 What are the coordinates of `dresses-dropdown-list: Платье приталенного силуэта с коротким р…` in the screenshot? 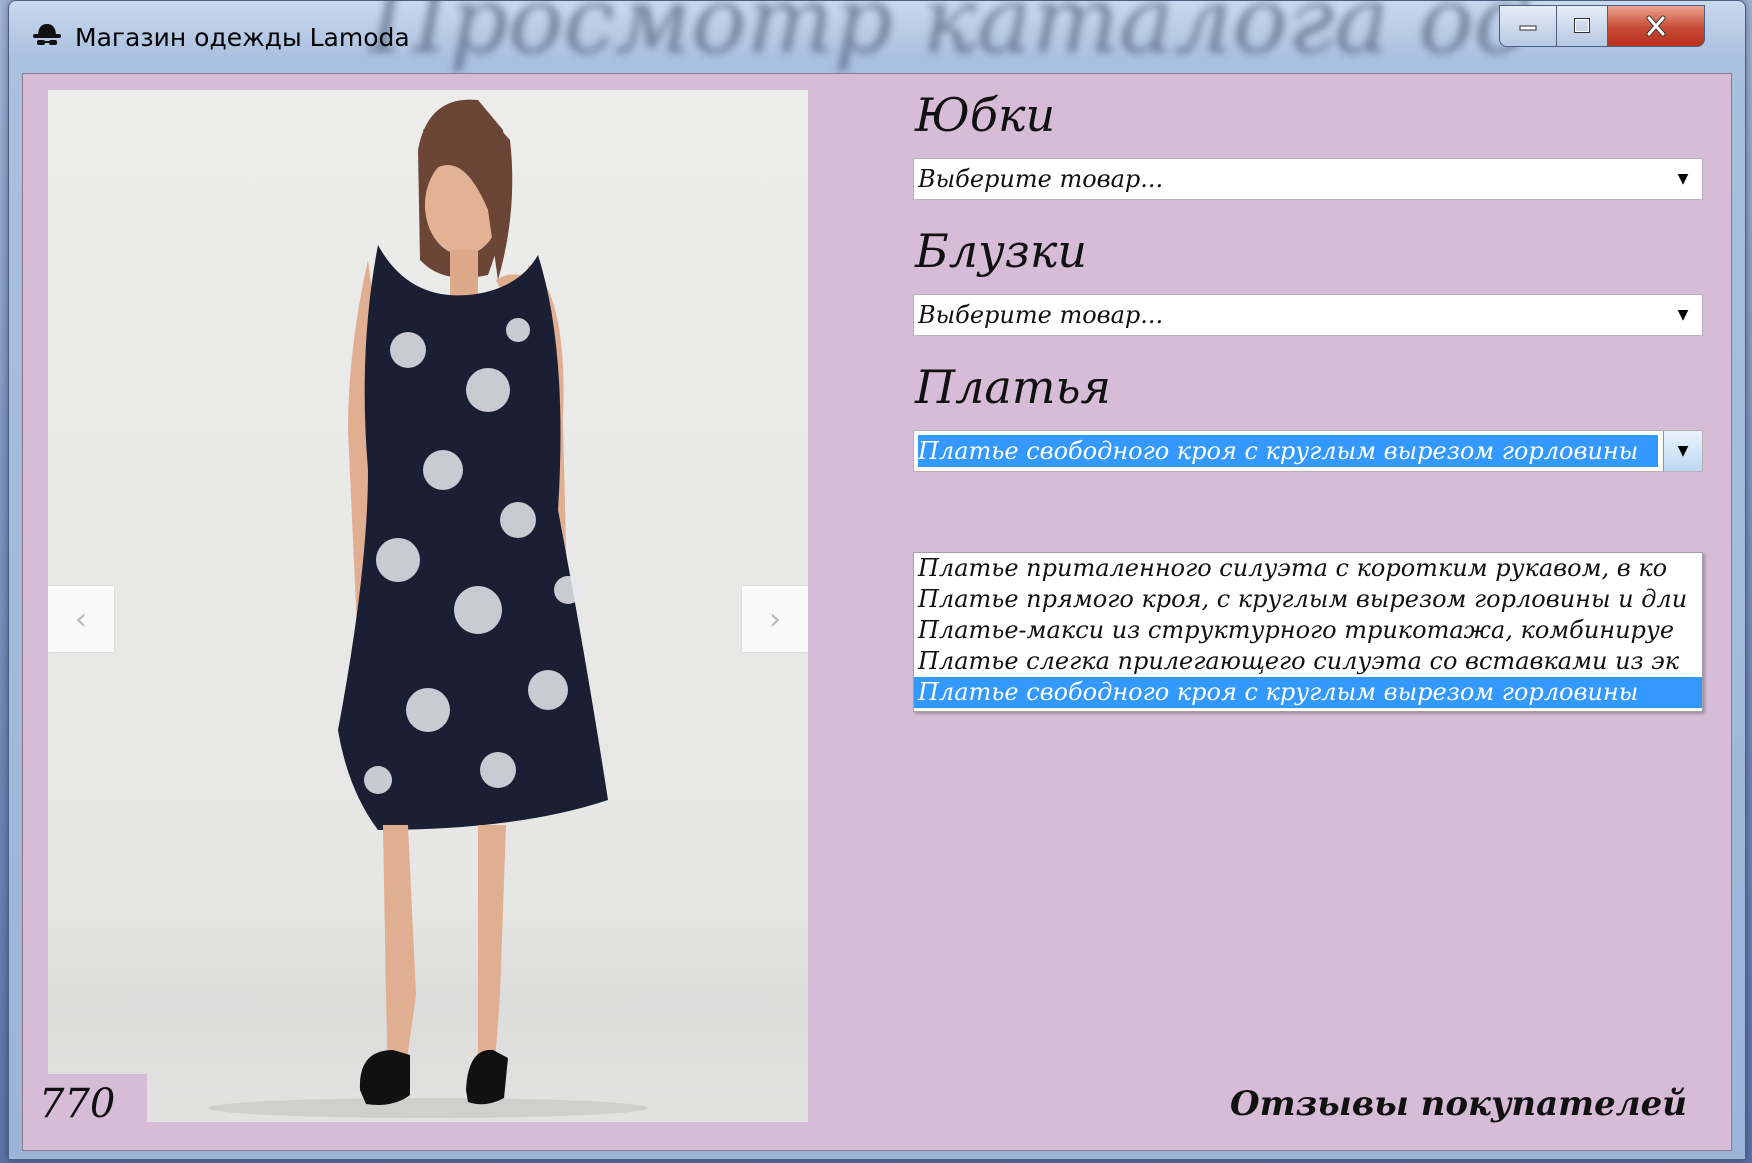 It's located at (1308, 632).